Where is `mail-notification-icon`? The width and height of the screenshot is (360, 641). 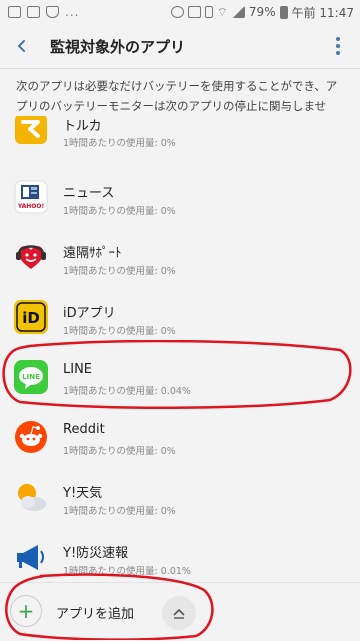 mail-notification-icon is located at coordinates (33, 12).